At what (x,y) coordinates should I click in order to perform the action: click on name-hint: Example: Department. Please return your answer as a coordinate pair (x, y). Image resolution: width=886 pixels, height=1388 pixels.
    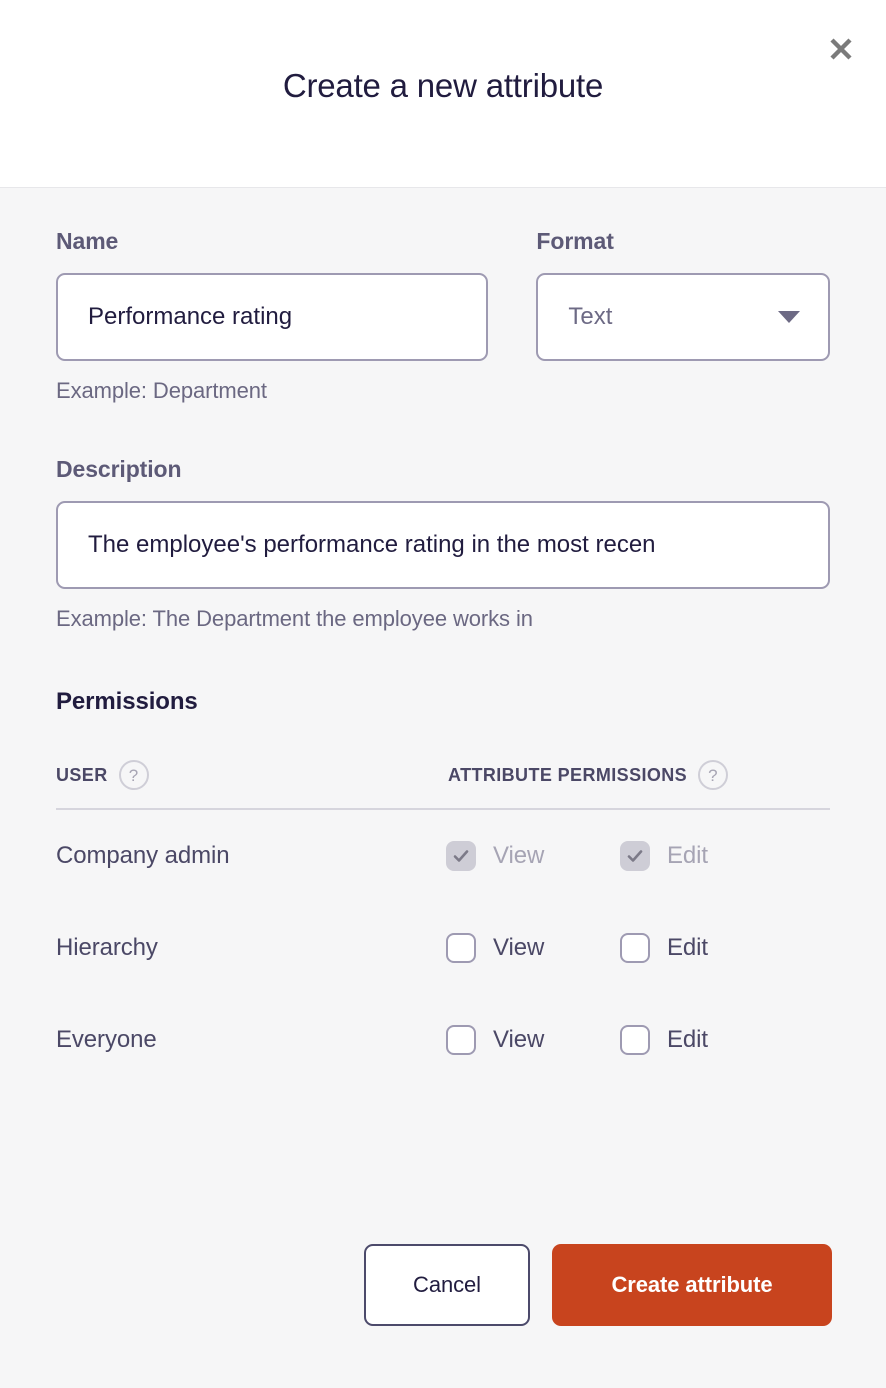
    Looking at the image, I should click on (161, 390).